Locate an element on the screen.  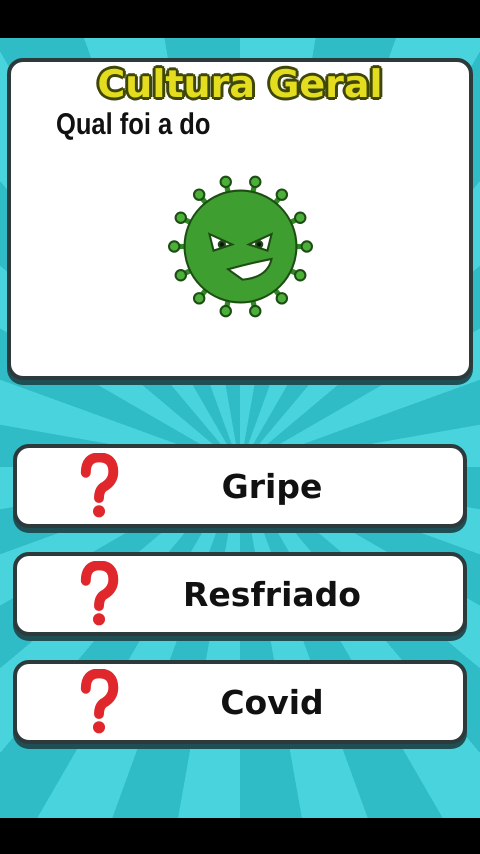
quiz-title: Cultura Geral is located at coordinates (240, 85).